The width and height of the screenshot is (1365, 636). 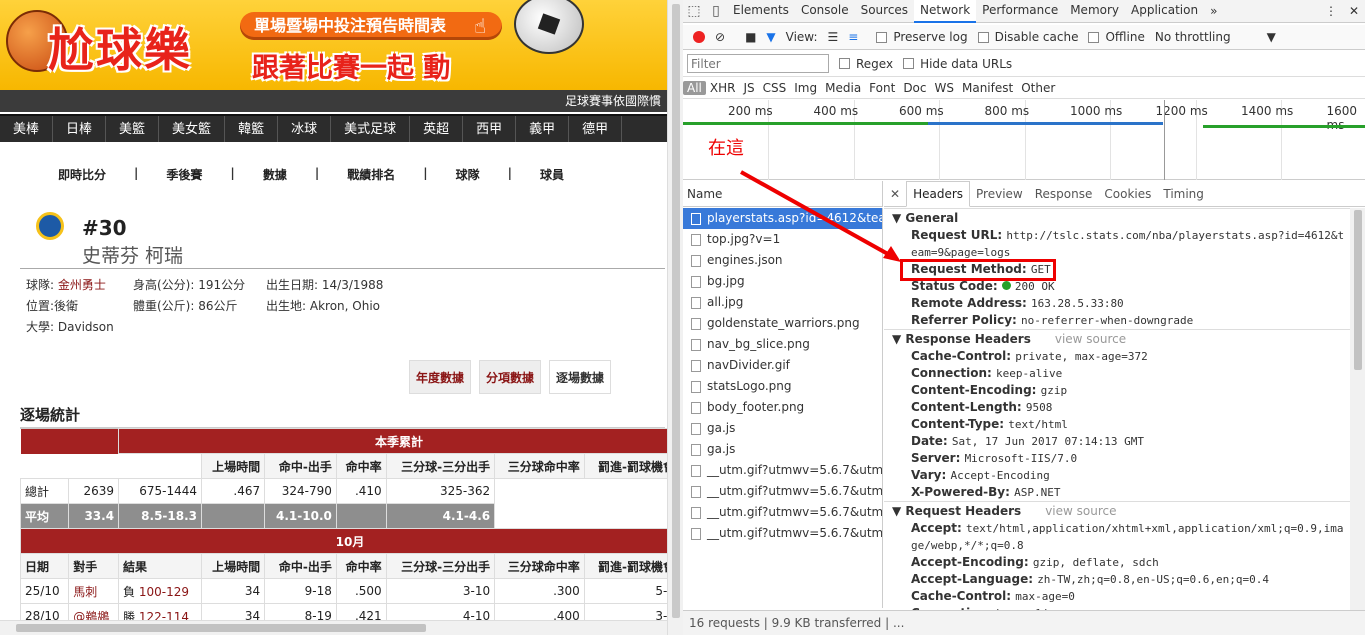 I want to click on hide-data-urls-checkbox: Hide data URLs, so click(x=957, y=64).